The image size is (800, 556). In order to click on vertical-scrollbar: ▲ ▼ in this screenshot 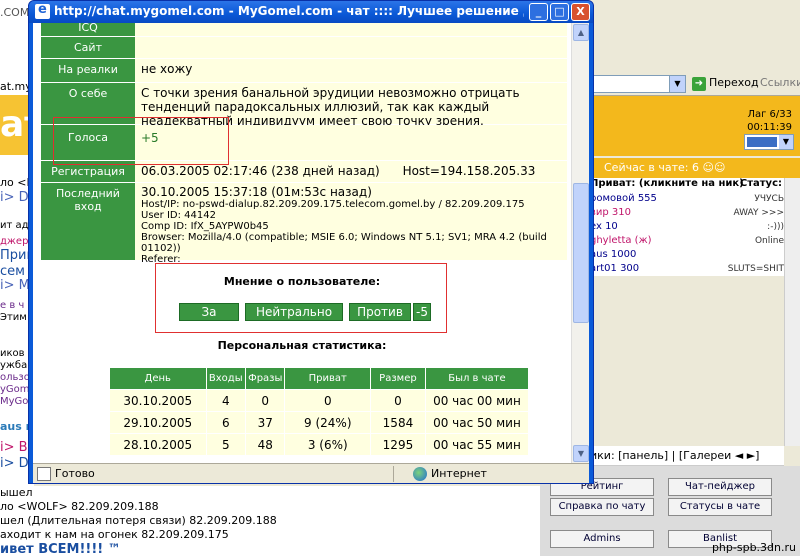, I will do `click(580, 243)`.